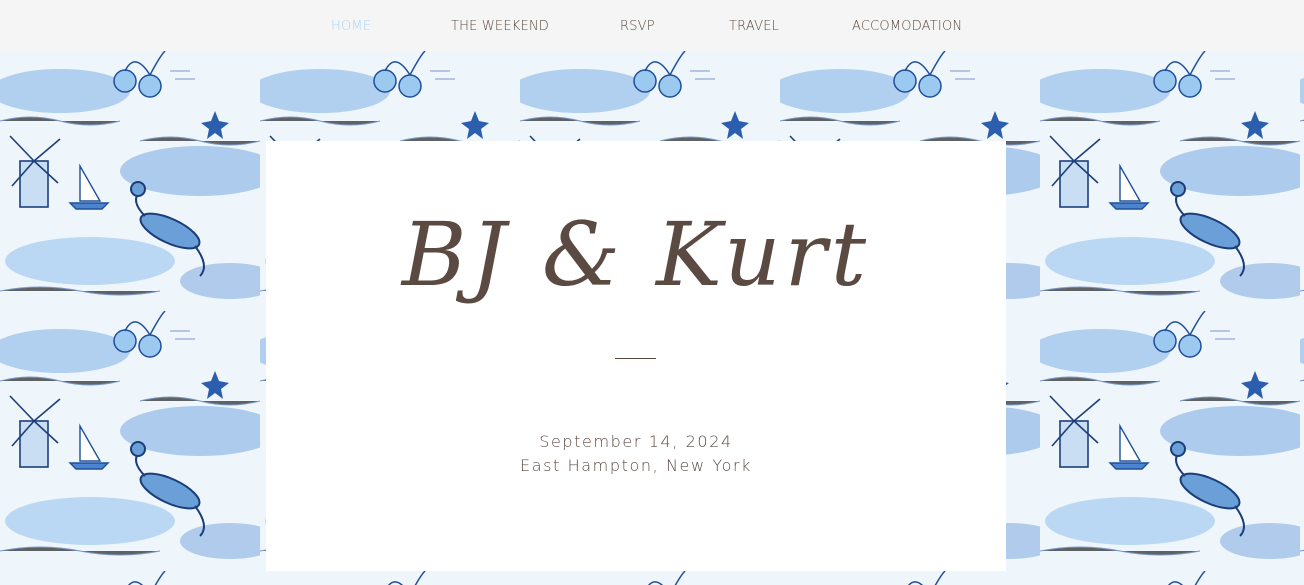  What do you see at coordinates (754, 26) in the screenshot?
I see `nav-travel: TRAVEL` at bounding box center [754, 26].